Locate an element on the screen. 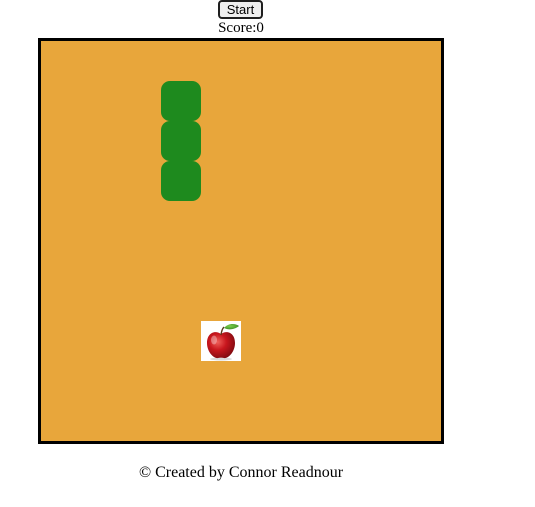 The image size is (535, 507). score-label: Score: is located at coordinates (237, 28).